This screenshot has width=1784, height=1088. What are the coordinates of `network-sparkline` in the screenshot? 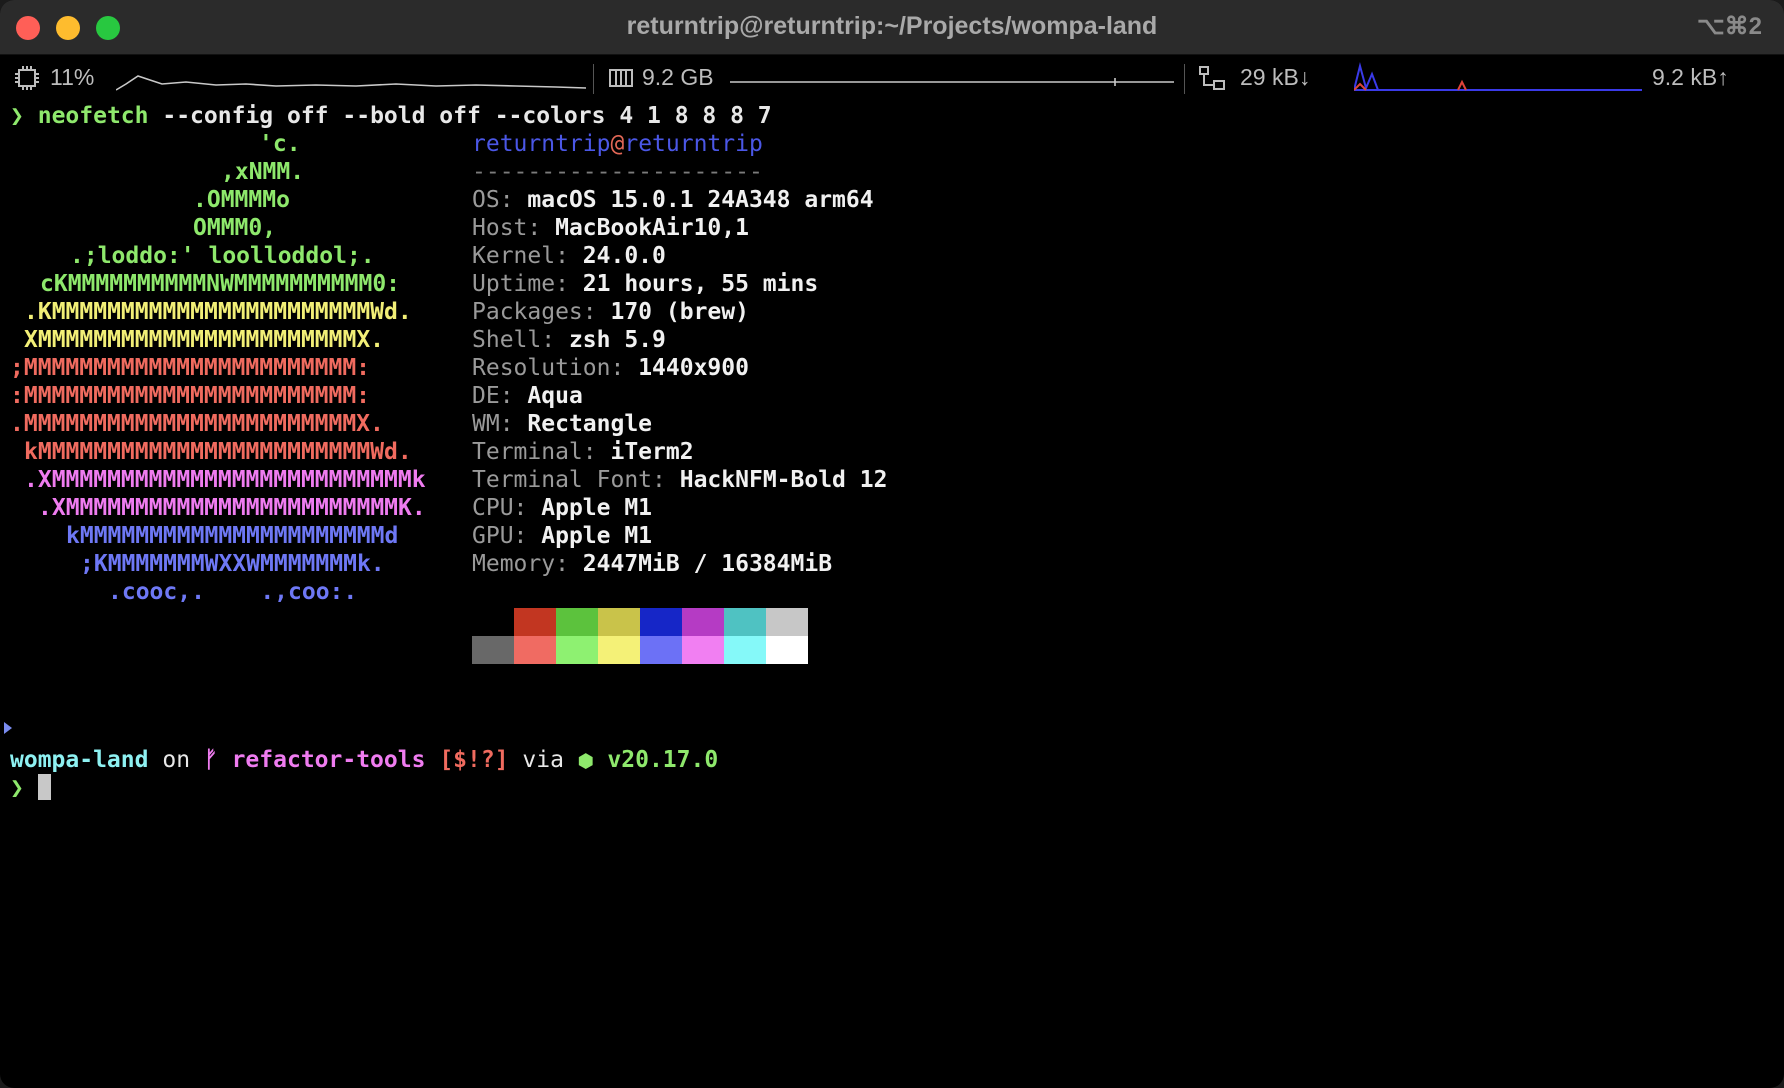 It's located at (1498, 77).